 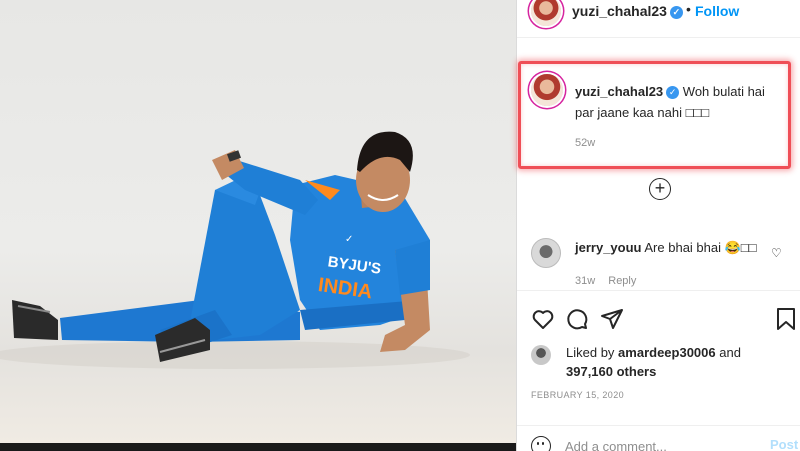 I want to click on comment-meta: 31w Reply, so click(x=610, y=281).